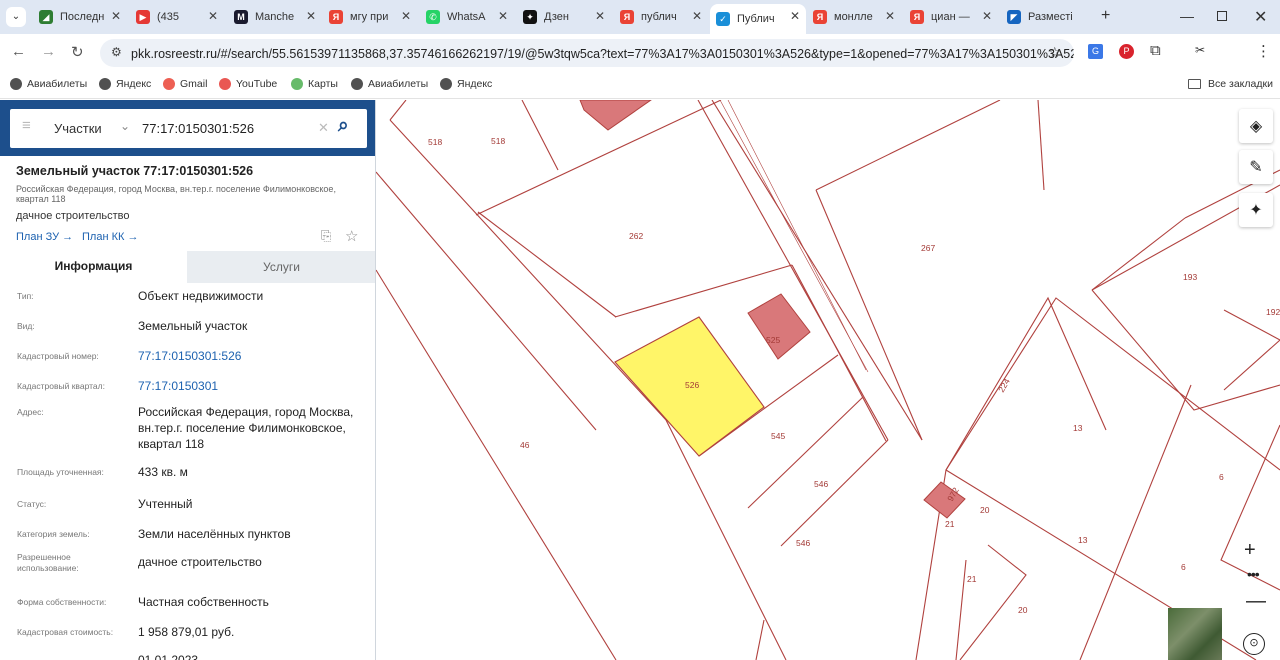 The width and height of the screenshot is (1280, 660). I want to click on plan-zu-link: План ЗУ →, so click(44, 237).